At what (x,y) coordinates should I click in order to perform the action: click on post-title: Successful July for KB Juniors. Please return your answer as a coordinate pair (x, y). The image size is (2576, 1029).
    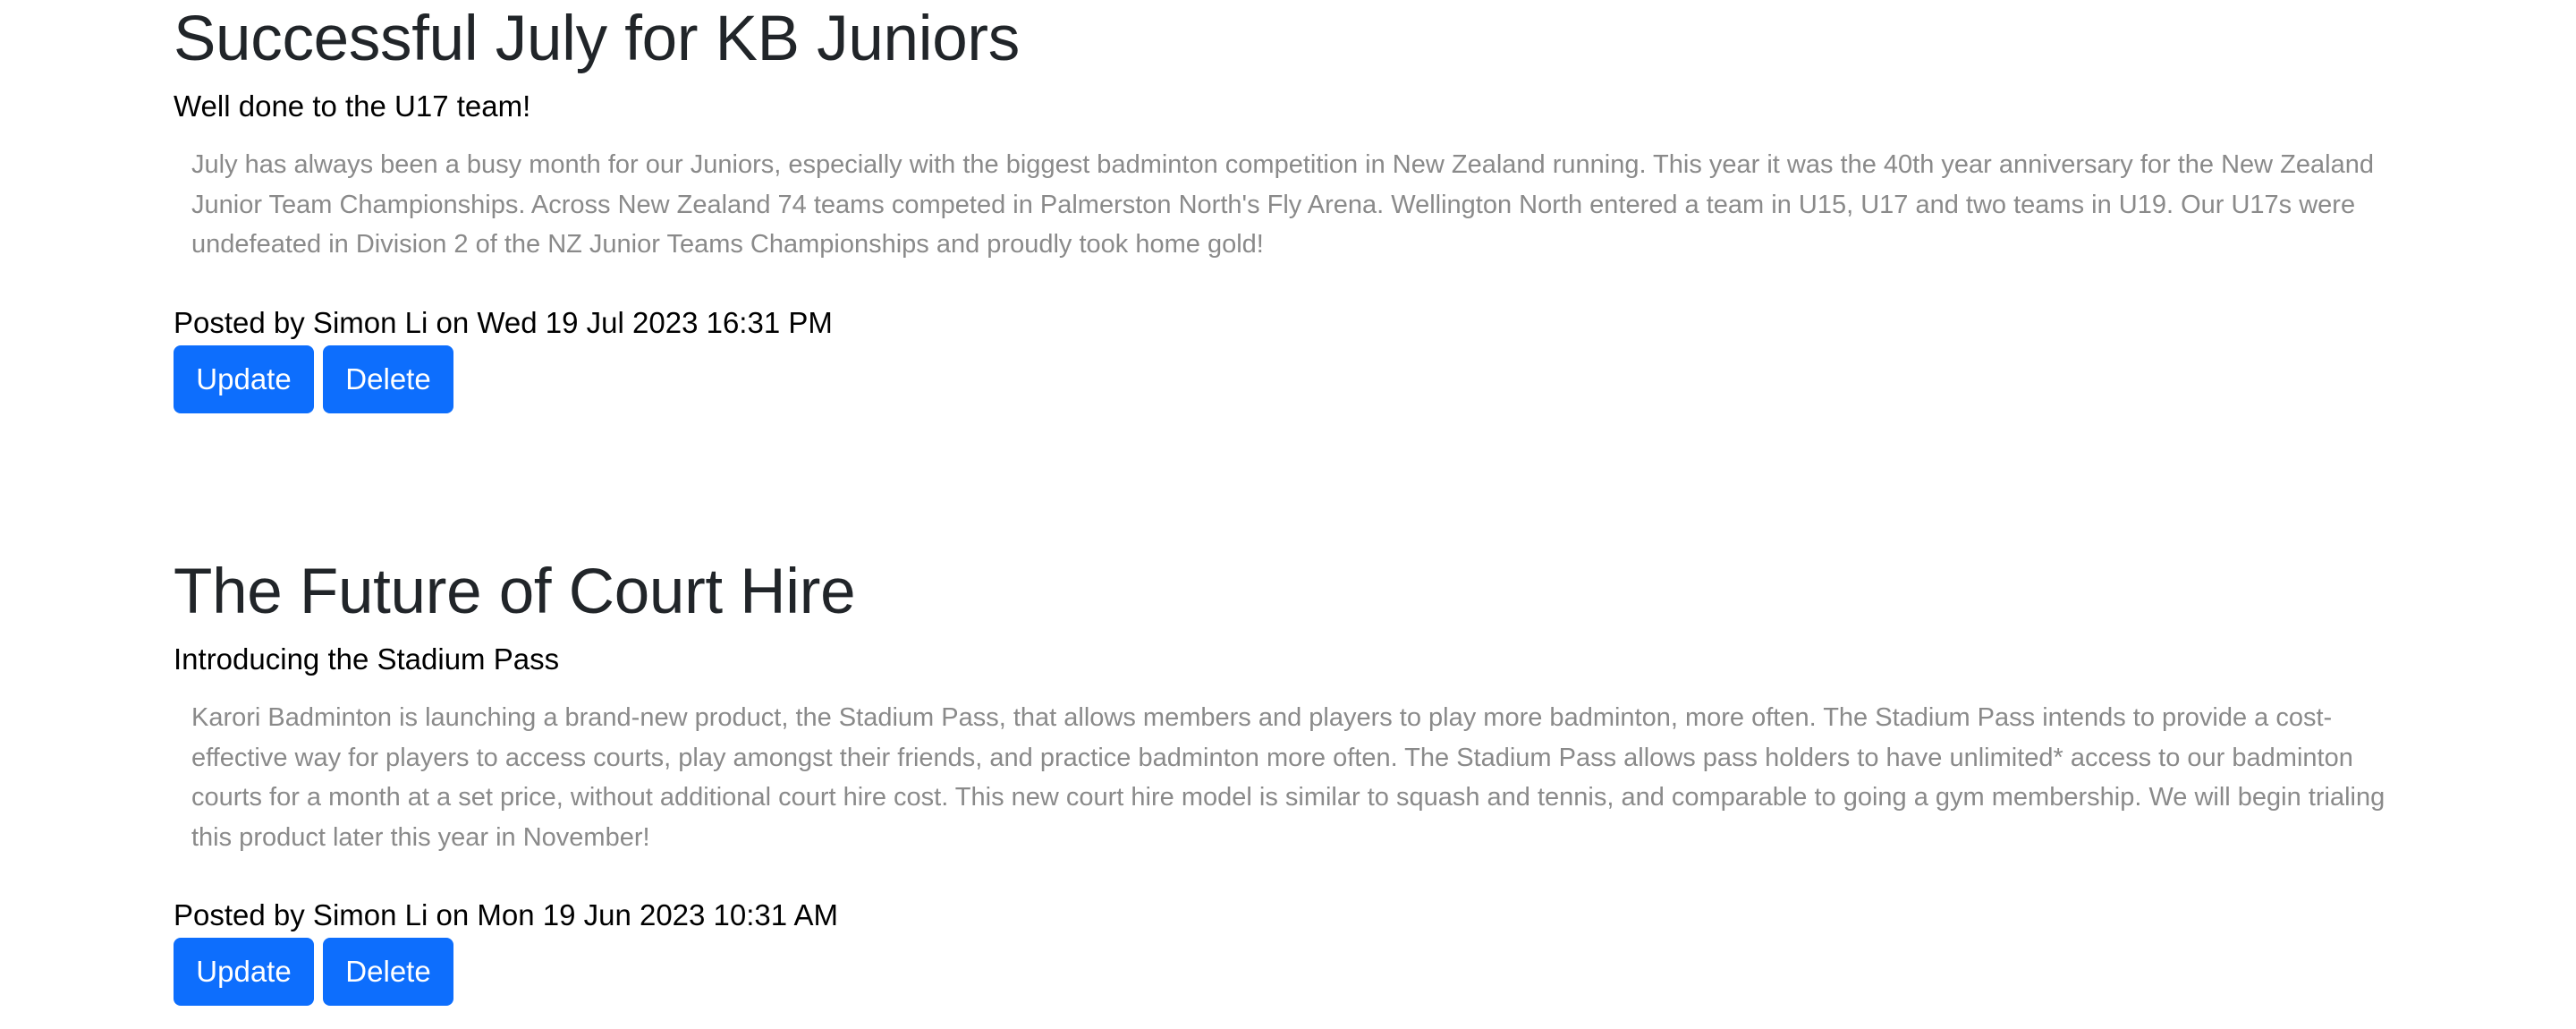
    Looking at the image, I should click on (597, 39).